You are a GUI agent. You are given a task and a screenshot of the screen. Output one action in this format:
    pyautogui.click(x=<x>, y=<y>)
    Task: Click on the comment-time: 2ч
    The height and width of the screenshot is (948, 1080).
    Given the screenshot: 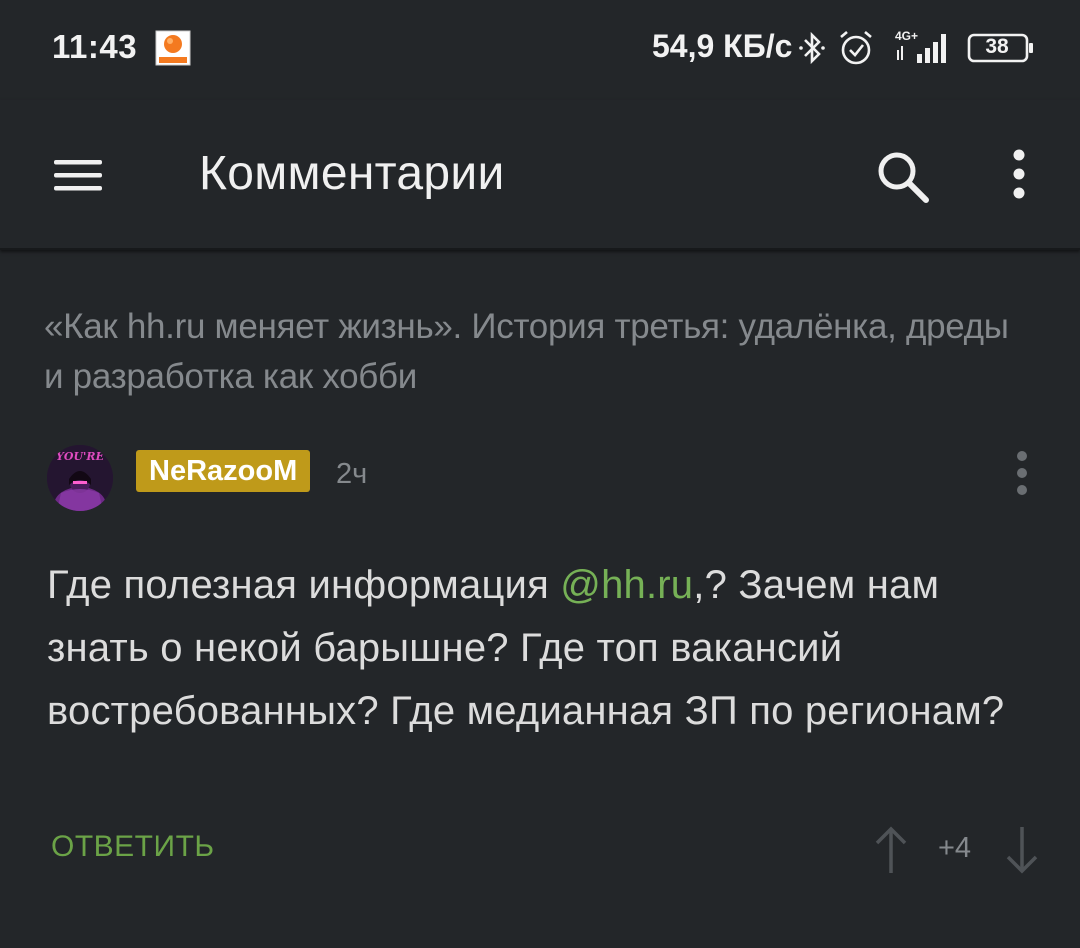 What is the action you would take?
    pyautogui.click(x=352, y=474)
    